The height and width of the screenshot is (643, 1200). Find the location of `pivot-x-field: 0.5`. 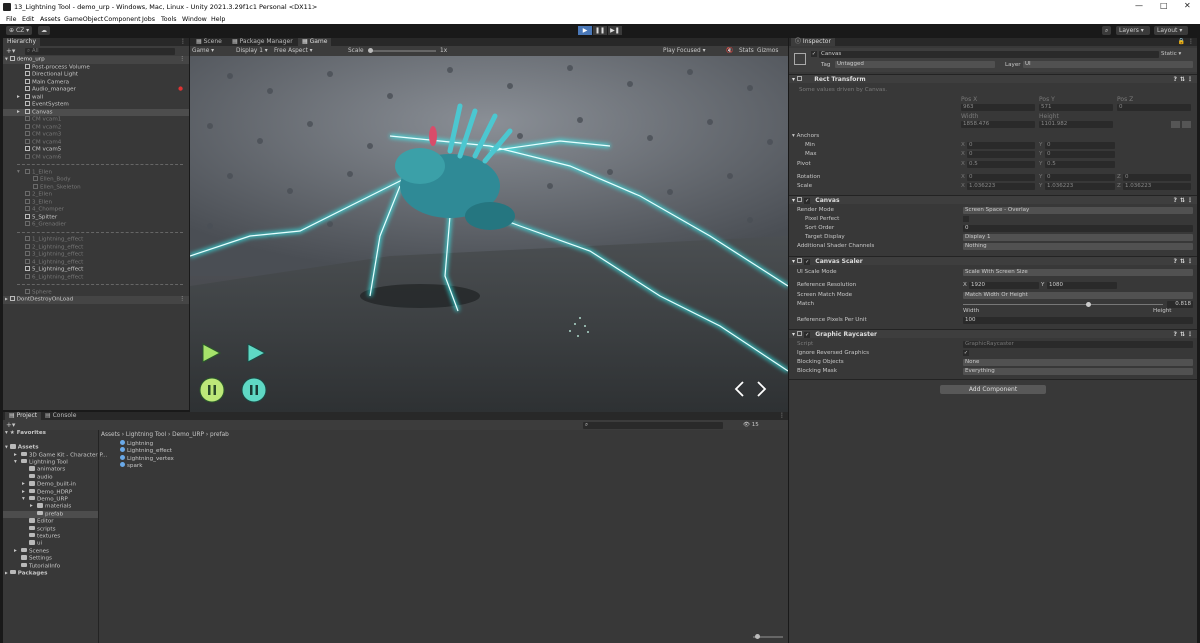

pivot-x-field: 0.5 is located at coordinates (1001, 164).